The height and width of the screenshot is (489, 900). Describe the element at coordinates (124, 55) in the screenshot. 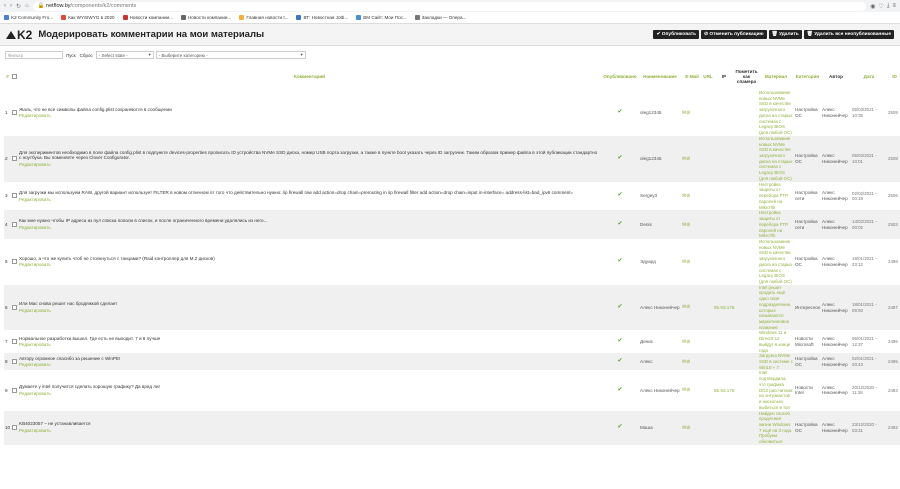

I see `state-select: - Select state - ▾` at that location.